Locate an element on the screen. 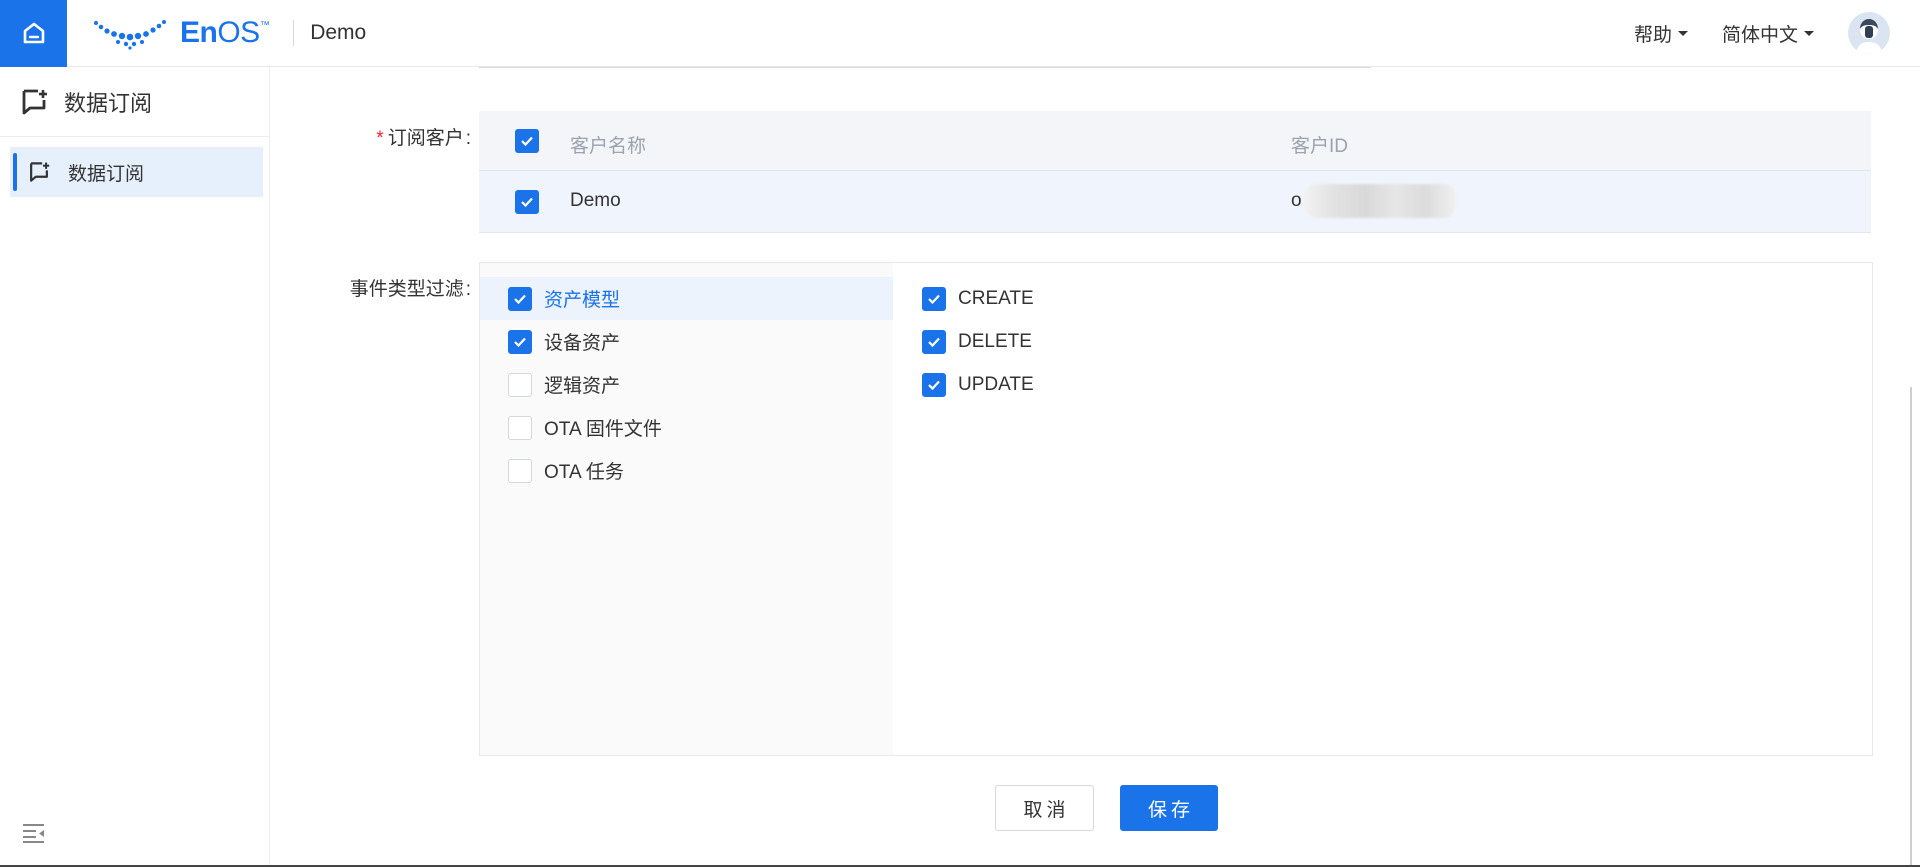 The height and width of the screenshot is (867, 1920). sidebar-item-label: 数据订阅 is located at coordinates (106, 174).